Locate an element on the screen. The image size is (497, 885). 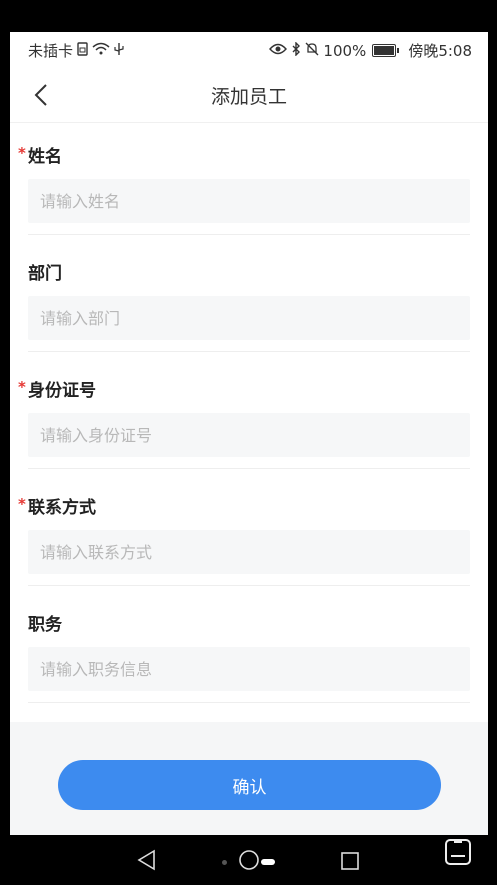
position-input is located at coordinates (249, 669).